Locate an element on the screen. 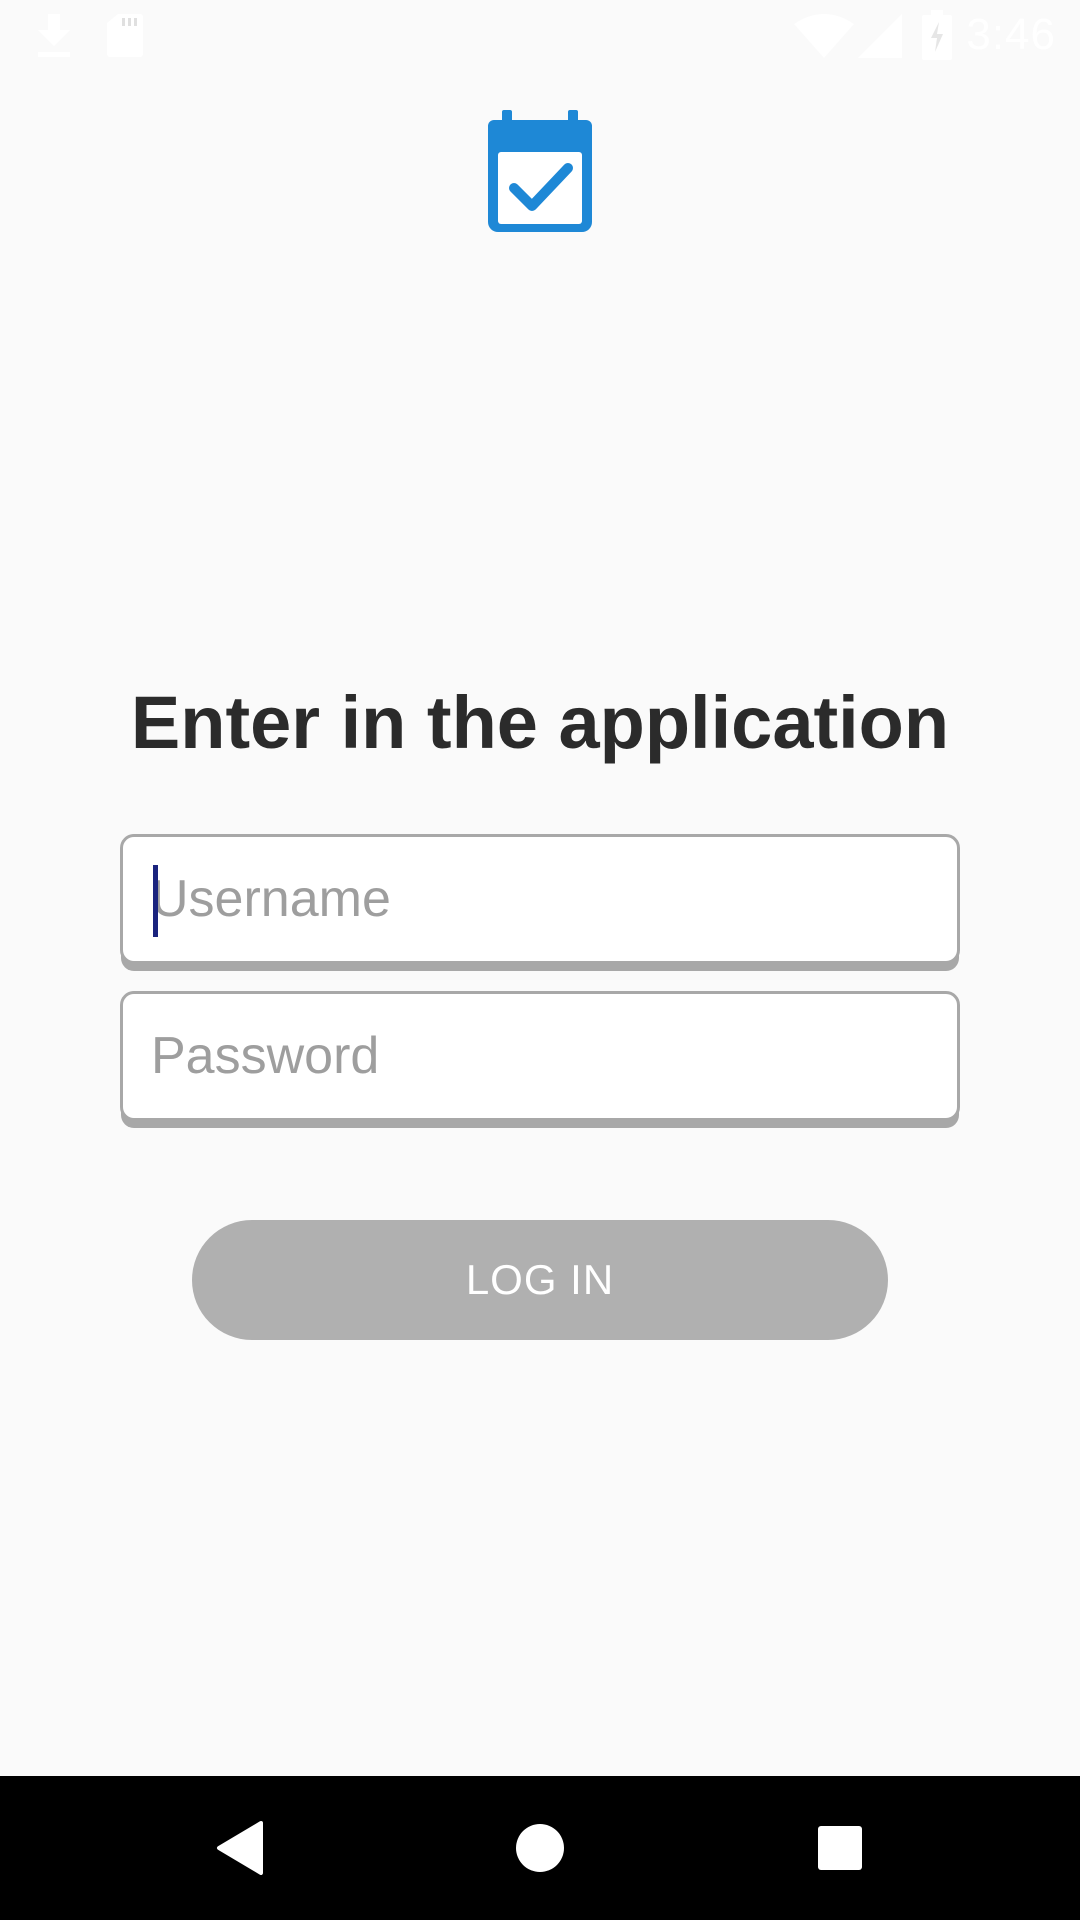 The height and width of the screenshot is (1920, 1080). recents-button is located at coordinates (840, 1848).